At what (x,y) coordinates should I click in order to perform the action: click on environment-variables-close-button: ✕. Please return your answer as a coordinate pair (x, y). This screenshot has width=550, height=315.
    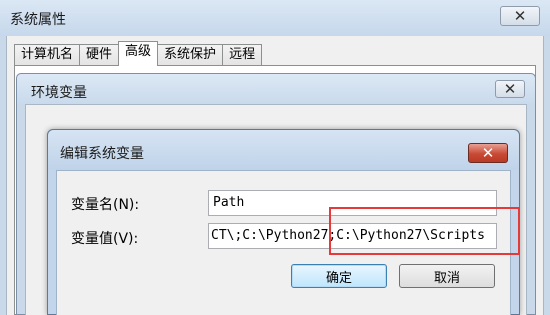
    Looking at the image, I should click on (510, 89).